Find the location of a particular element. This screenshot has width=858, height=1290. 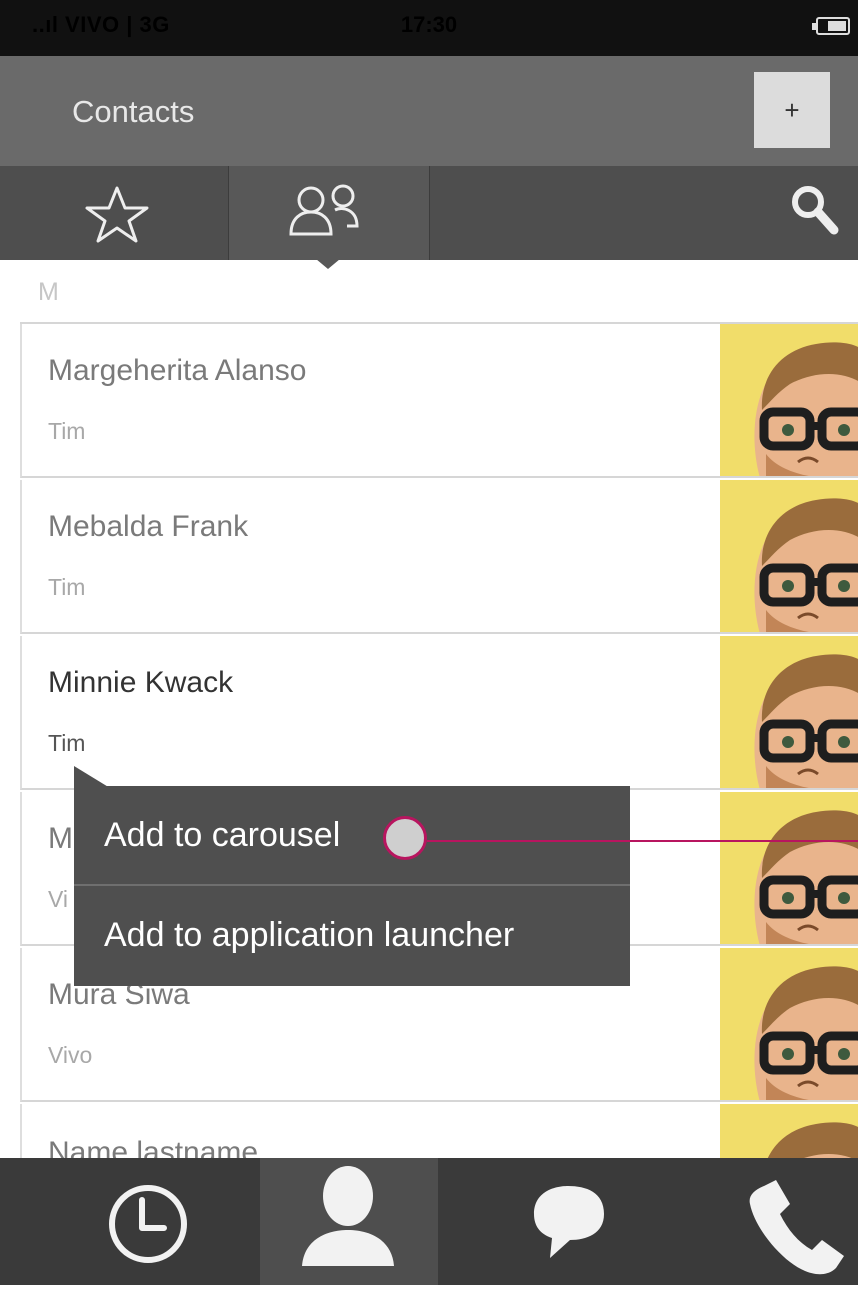

contact-row: Margeherita Alanso Tim is located at coordinates (439, 401).